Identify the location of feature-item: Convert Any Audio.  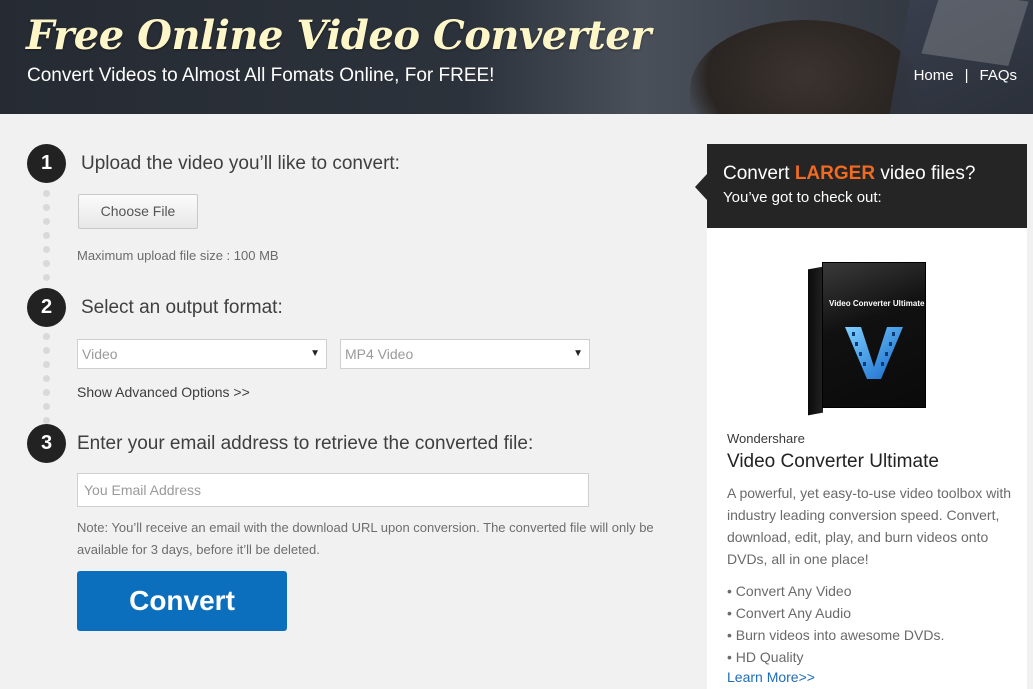
(835, 613).